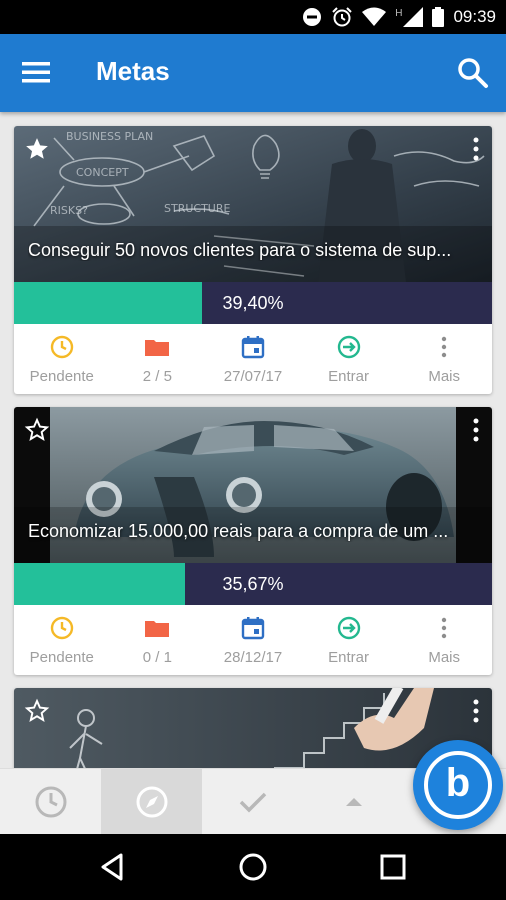  I want to click on back-icon, so click(114, 867).